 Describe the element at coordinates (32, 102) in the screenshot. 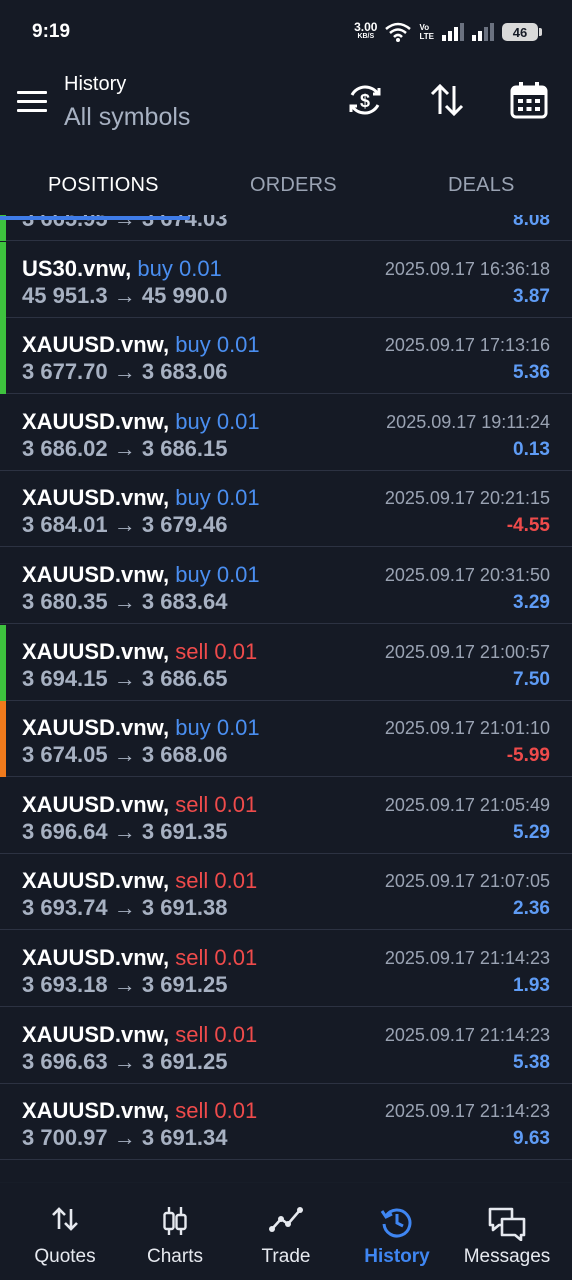

I see `menu-icon` at that location.